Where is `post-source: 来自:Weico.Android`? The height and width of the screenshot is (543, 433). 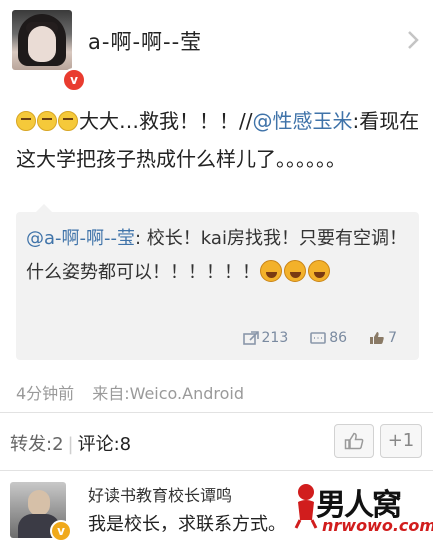
post-source: 来自:Weico.Android is located at coordinates (168, 393).